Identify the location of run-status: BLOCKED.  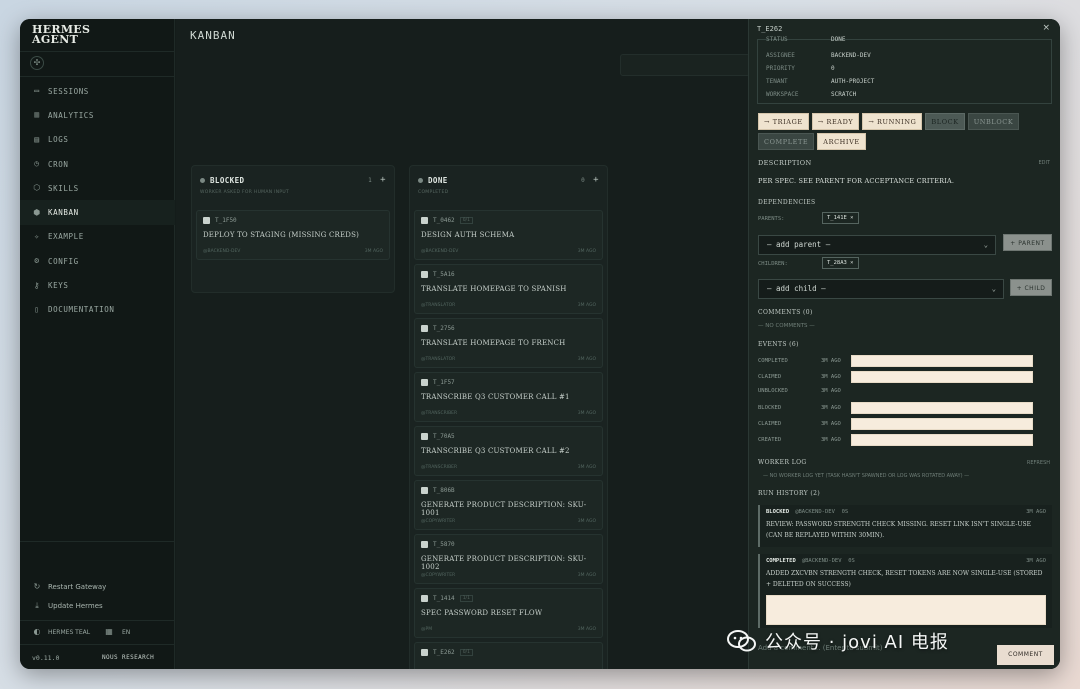
(778, 512).